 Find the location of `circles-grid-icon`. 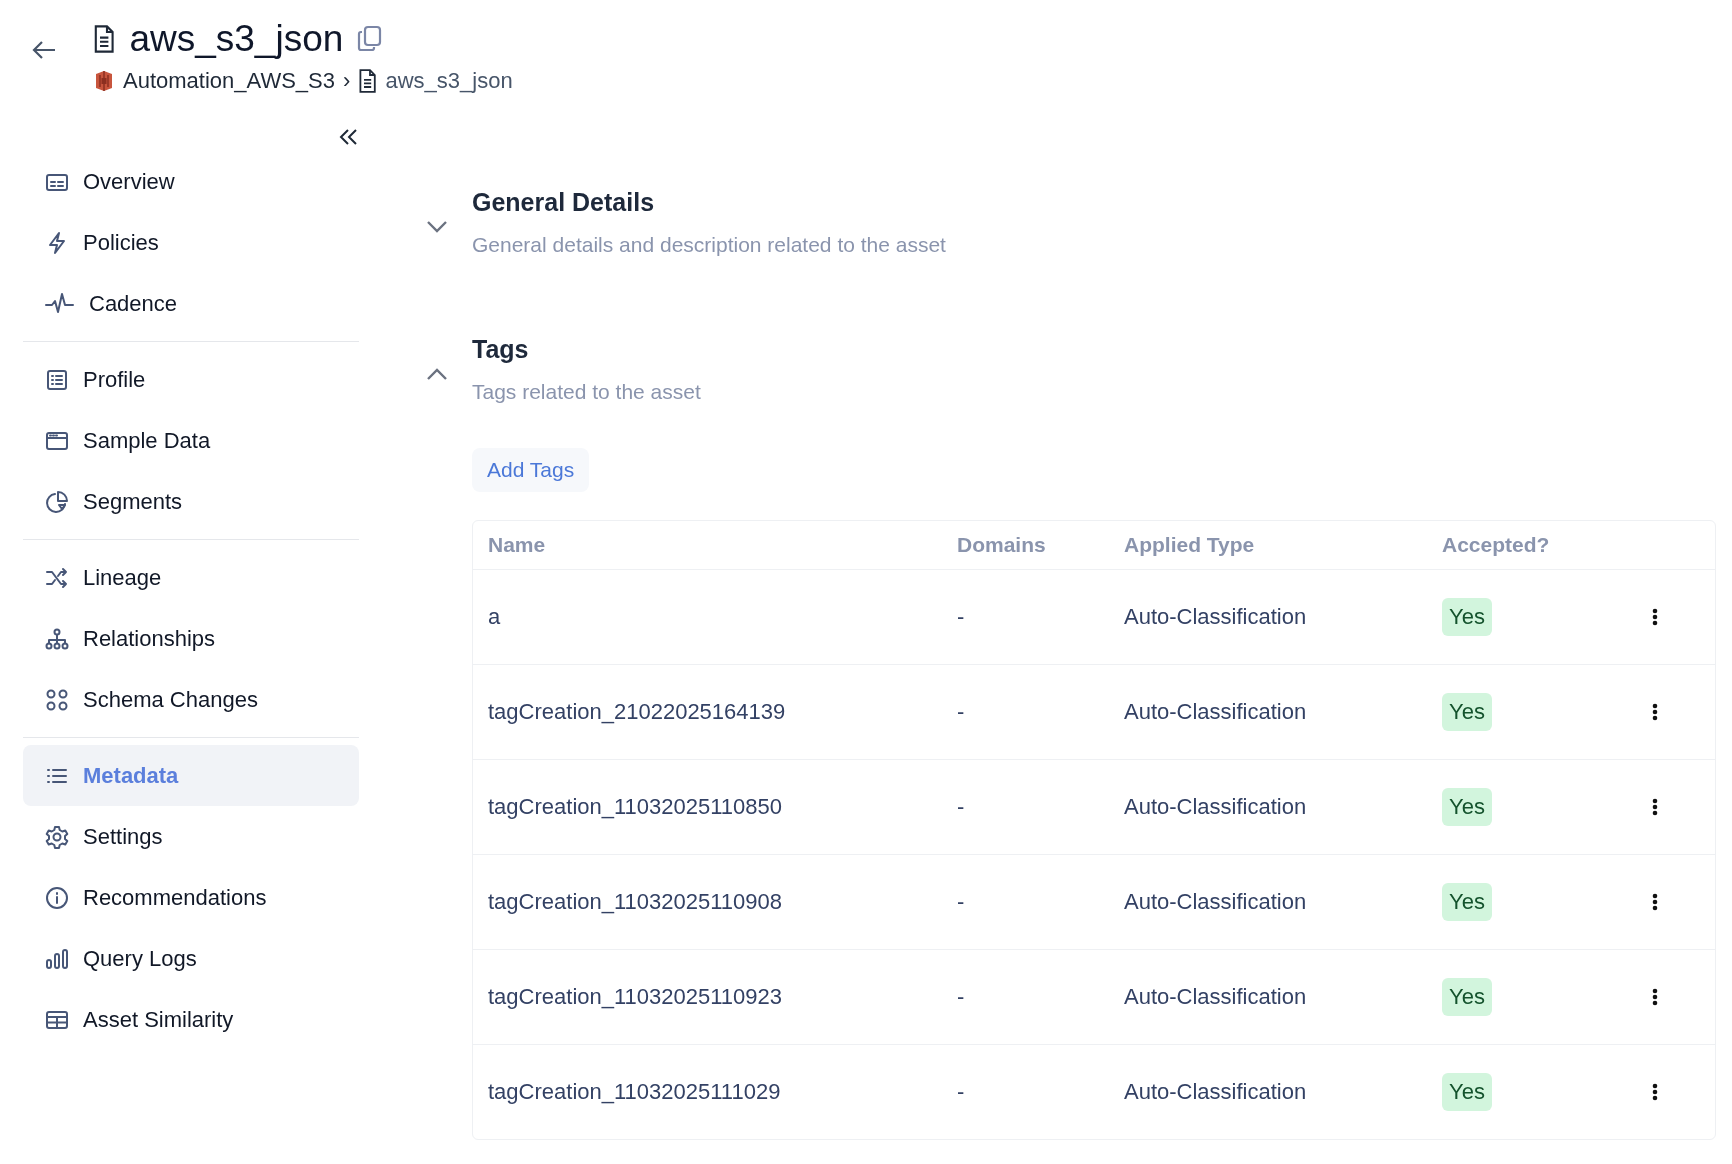

circles-grid-icon is located at coordinates (57, 699).